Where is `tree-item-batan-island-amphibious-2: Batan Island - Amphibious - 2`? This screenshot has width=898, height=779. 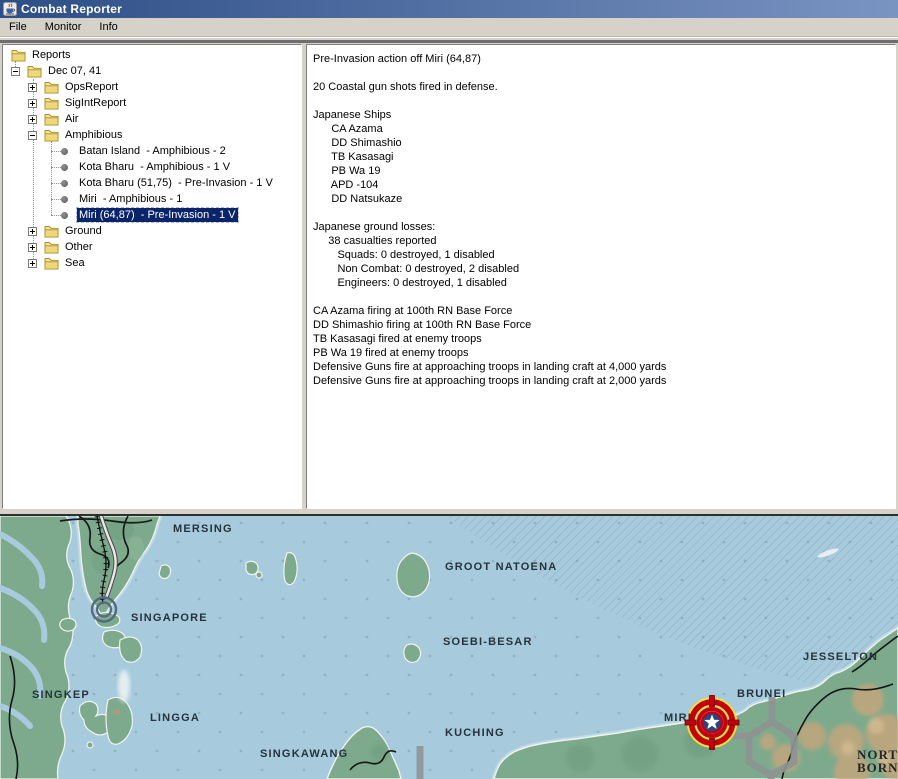 tree-item-batan-island-amphibious-2: Batan Island - Amphibious - 2 is located at coordinates (152, 151).